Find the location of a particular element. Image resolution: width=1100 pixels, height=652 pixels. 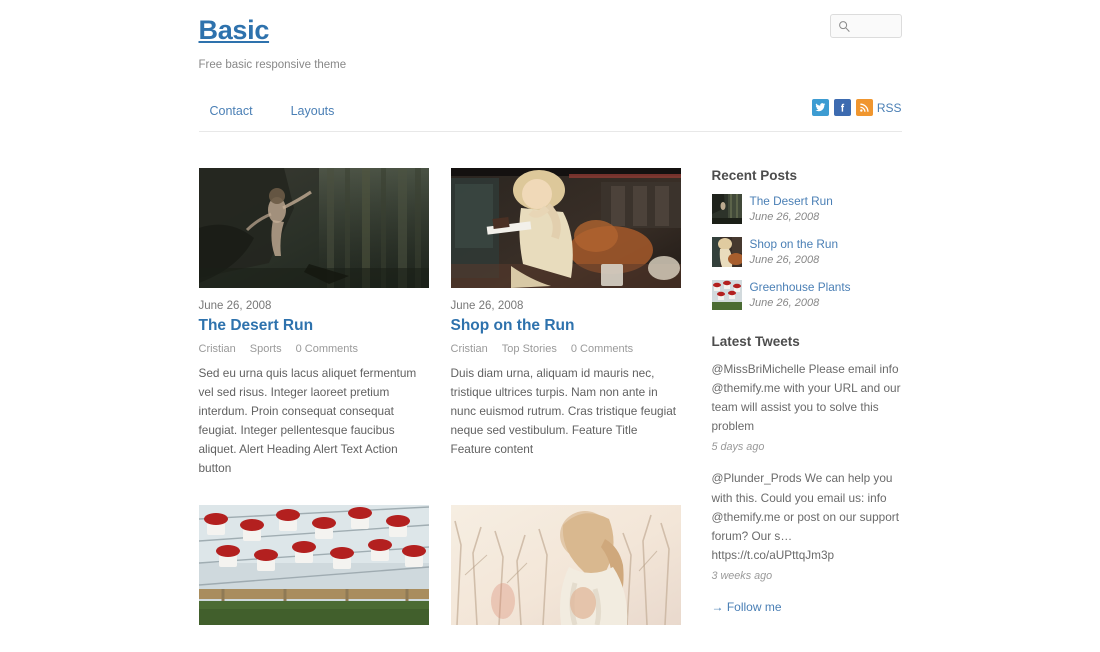

recent-post-title: Shop on the Run is located at coordinates (794, 244).